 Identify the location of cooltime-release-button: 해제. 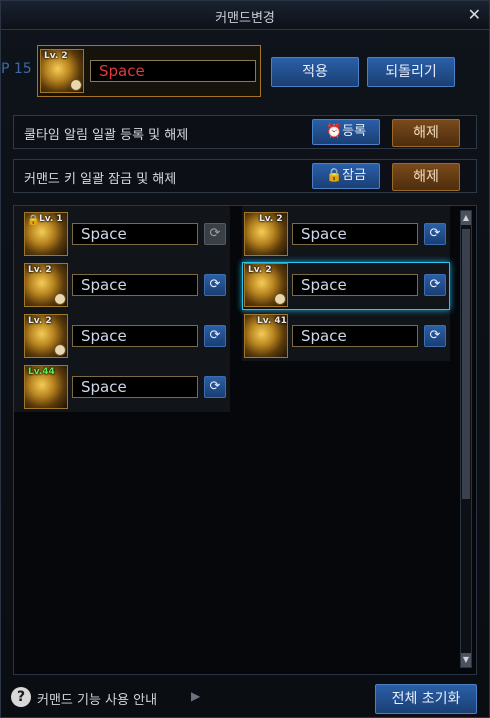
(426, 133).